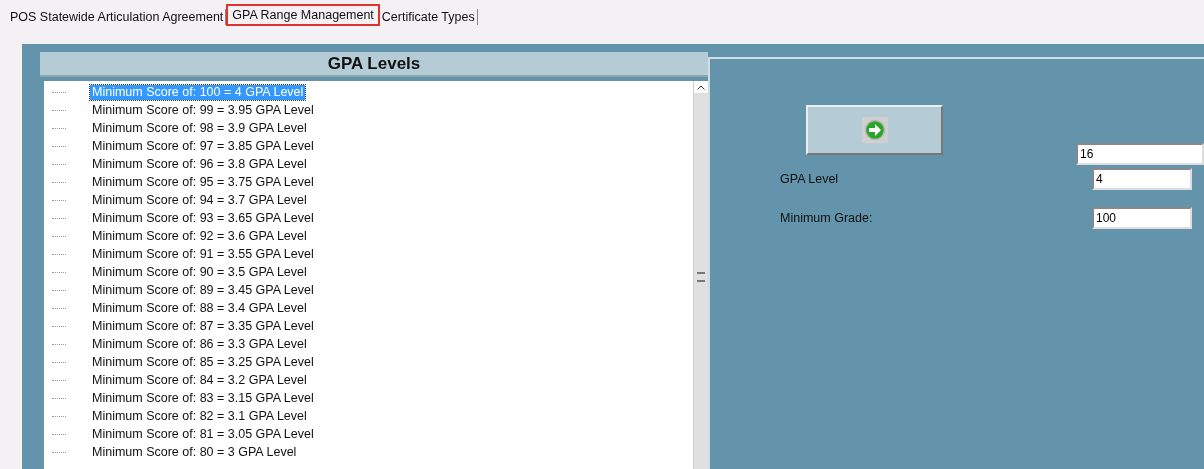  What do you see at coordinates (199, 236) in the screenshot?
I see `tree-item: Minimum Score of: 92 = 3.6 GPA Level` at bounding box center [199, 236].